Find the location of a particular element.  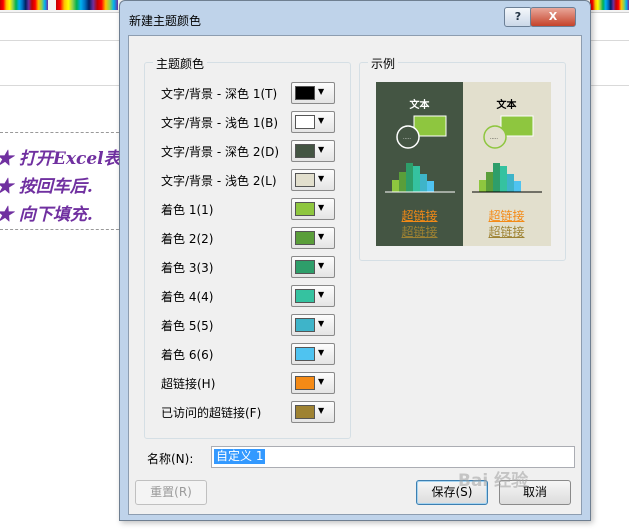

color-picker-accent2: ▼ is located at coordinates (313, 238).